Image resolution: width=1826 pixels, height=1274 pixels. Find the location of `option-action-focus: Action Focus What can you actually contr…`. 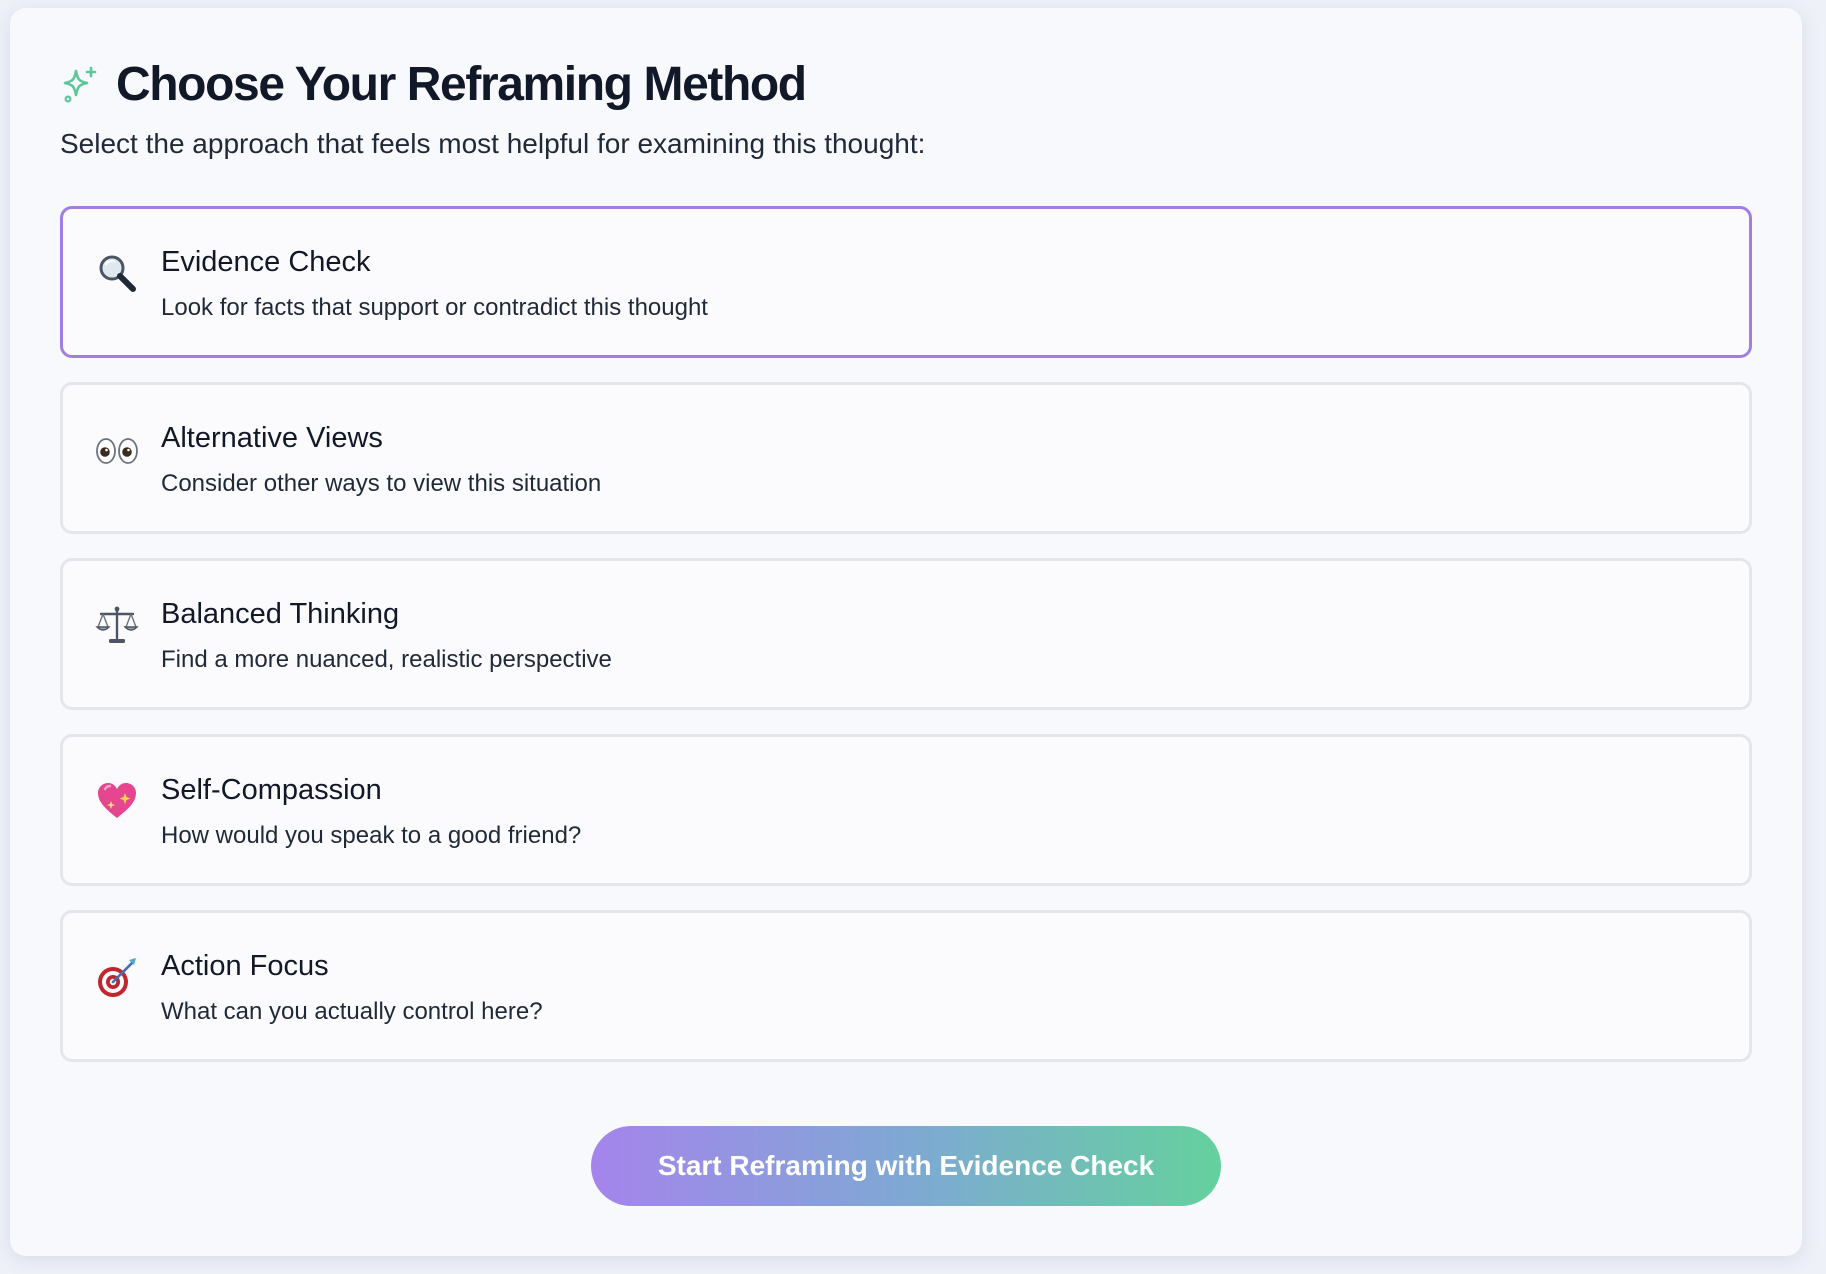

option-action-focus: Action Focus What can you actually contr… is located at coordinates (906, 986).